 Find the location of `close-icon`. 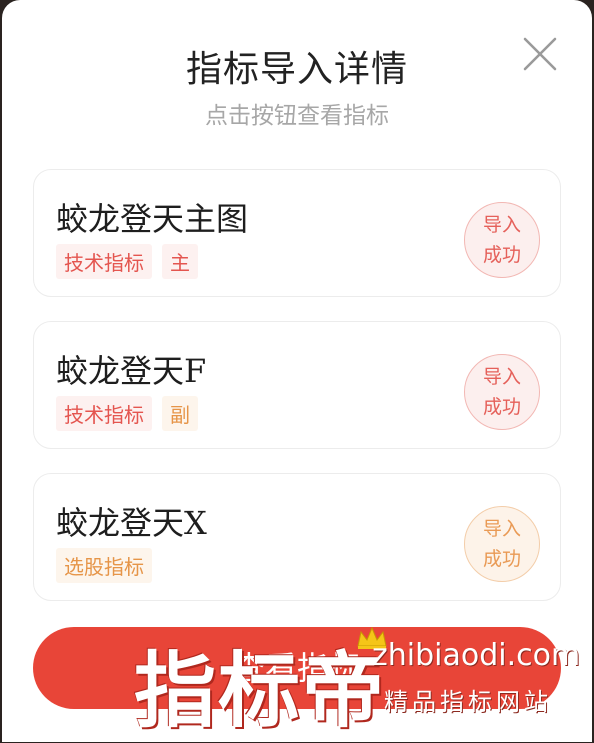

close-icon is located at coordinates (540, 54).